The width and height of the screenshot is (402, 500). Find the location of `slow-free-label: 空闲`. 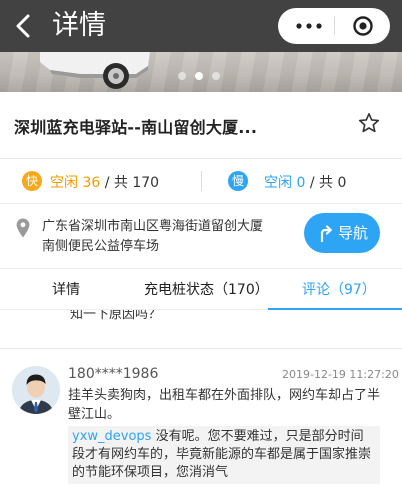

slow-free-label: 空闲 is located at coordinates (278, 183).